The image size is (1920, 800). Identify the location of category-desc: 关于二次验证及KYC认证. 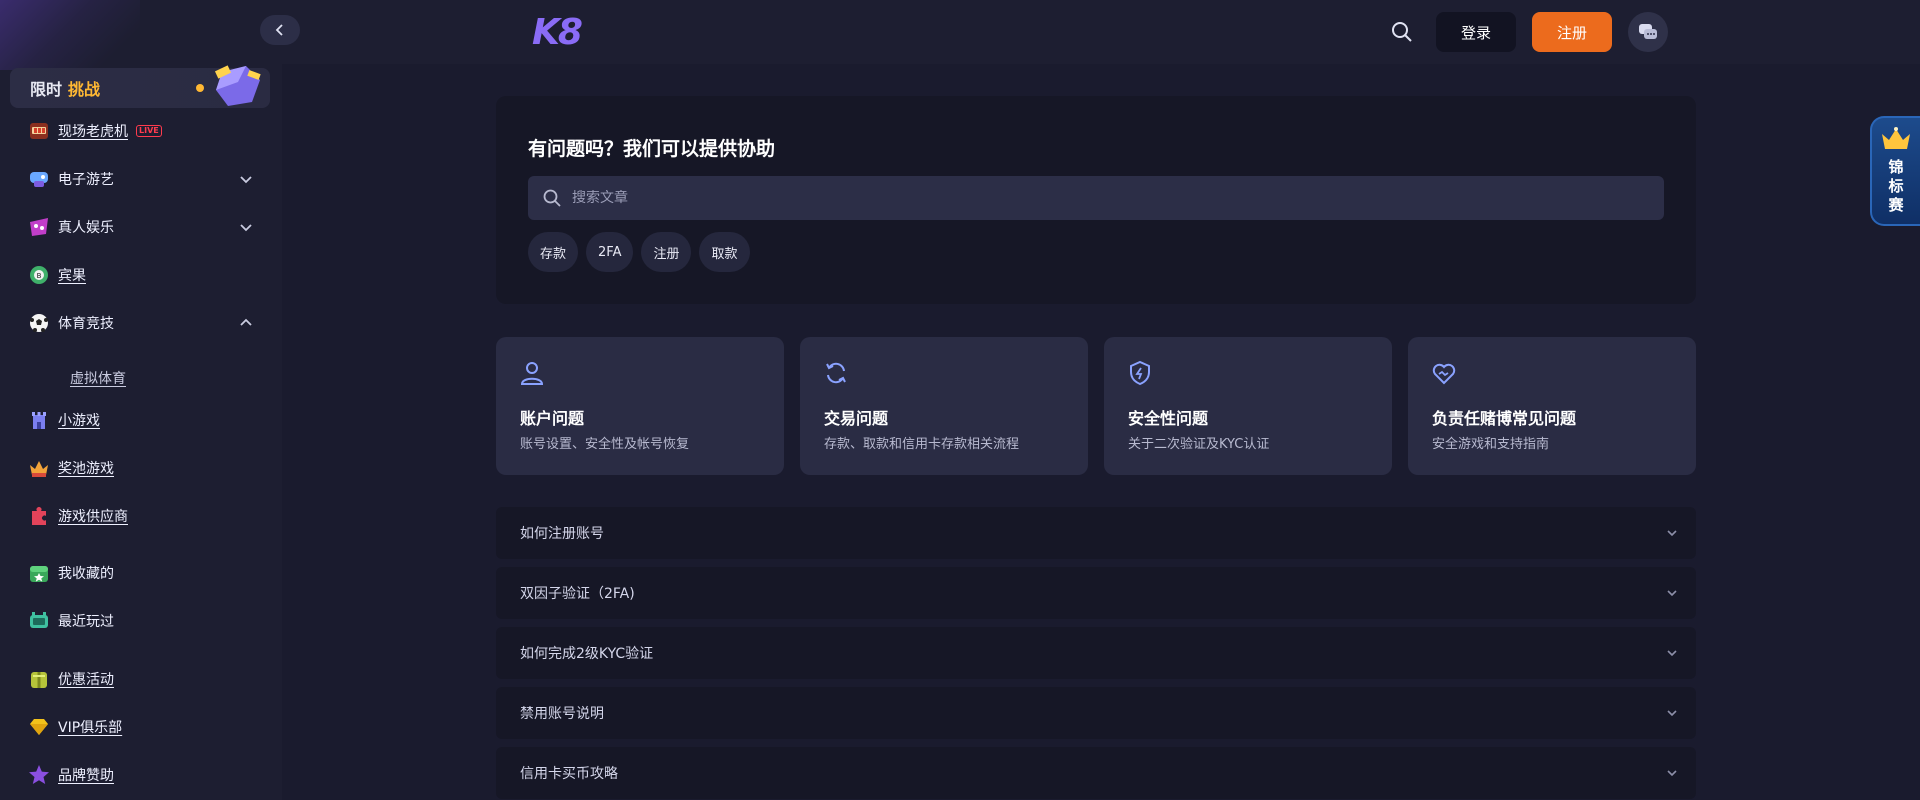
(1199, 444).